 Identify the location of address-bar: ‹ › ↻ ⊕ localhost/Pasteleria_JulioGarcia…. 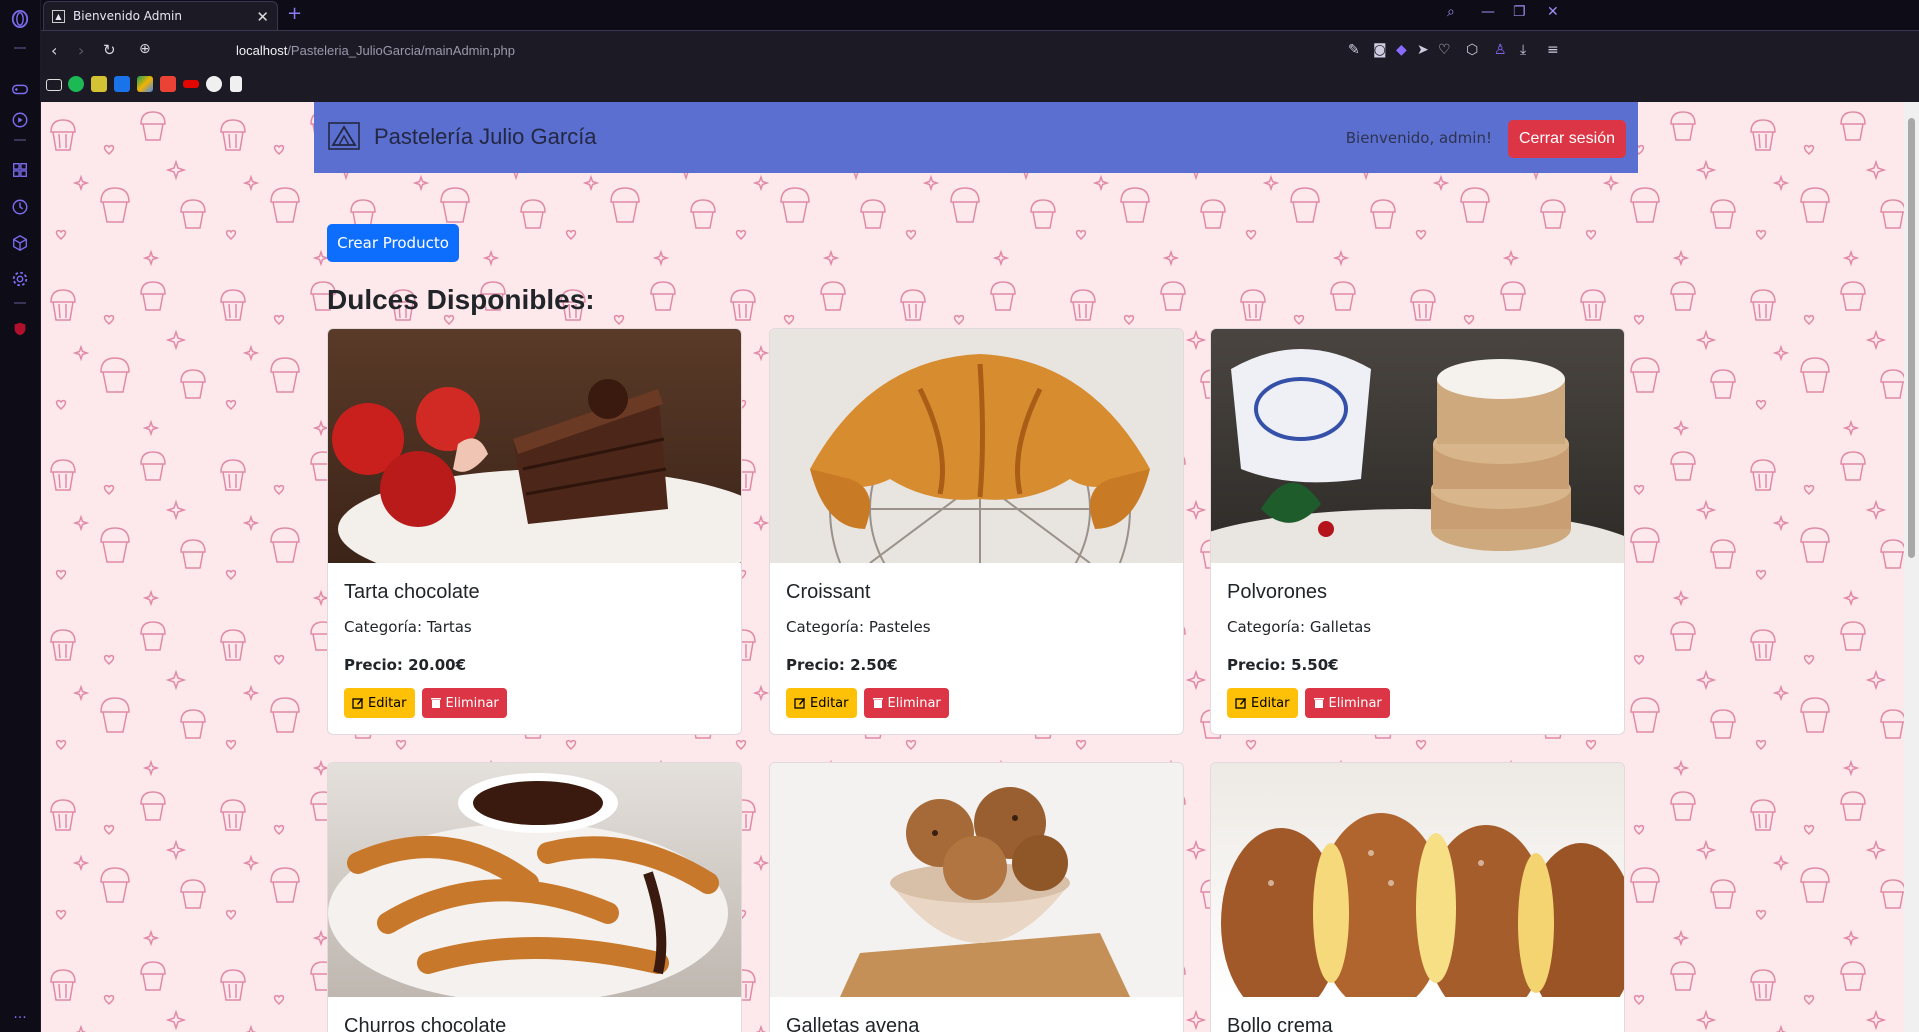
(980, 50).